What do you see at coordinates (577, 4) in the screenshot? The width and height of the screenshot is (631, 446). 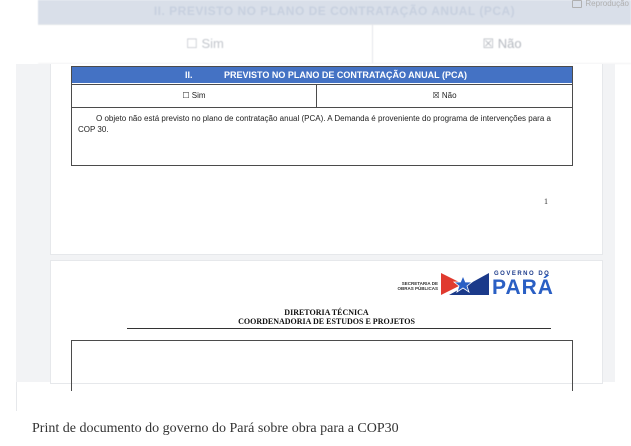 I see `camera-icon` at bounding box center [577, 4].